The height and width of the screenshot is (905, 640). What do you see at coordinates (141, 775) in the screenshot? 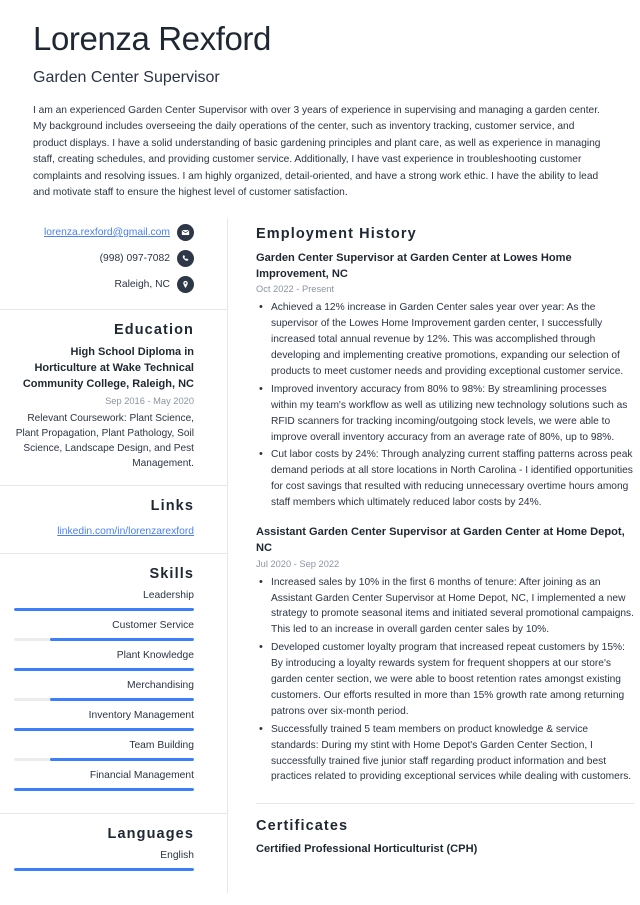
I see `skill-label: Financial Management` at bounding box center [141, 775].